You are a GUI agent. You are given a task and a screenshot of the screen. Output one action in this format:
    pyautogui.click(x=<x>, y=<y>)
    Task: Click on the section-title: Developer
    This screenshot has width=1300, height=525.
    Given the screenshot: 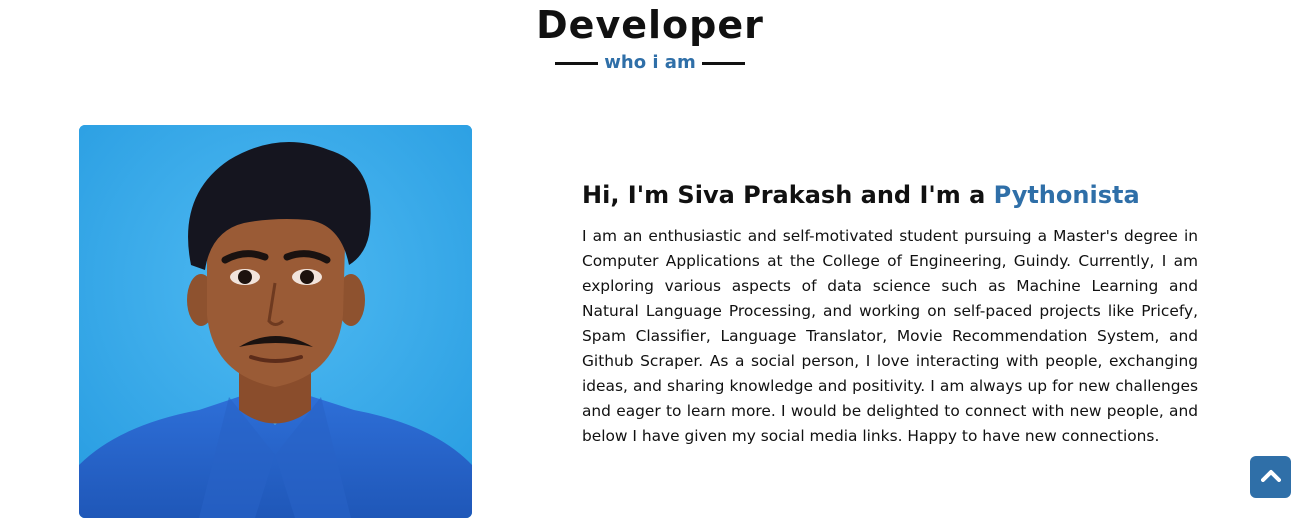 What is the action you would take?
    pyautogui.click(x=650, y=25)
    